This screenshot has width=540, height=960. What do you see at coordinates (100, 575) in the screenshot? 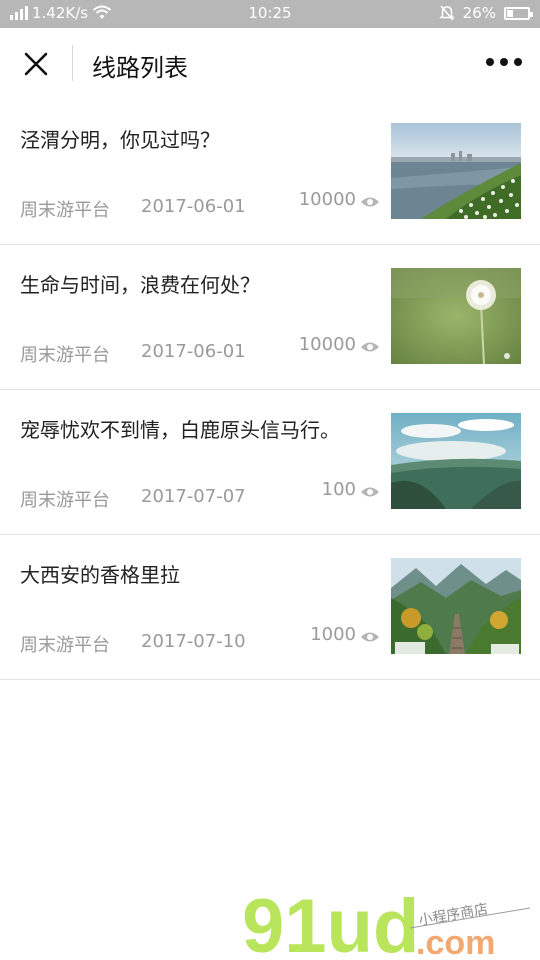
I see `item-title: 大西安的香格里拉` at bounding box center [100, 575].